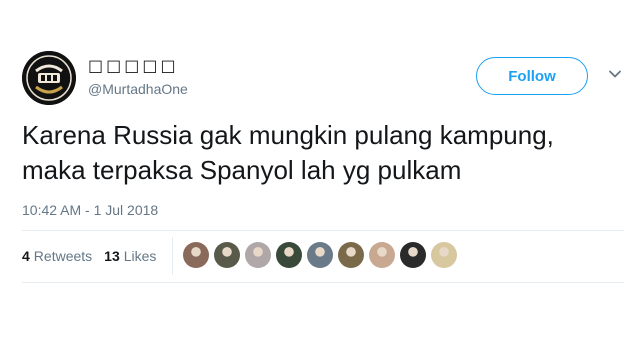 This screenshot has height=360, width=640. I want to click on user-avatar, so click(49, 78).